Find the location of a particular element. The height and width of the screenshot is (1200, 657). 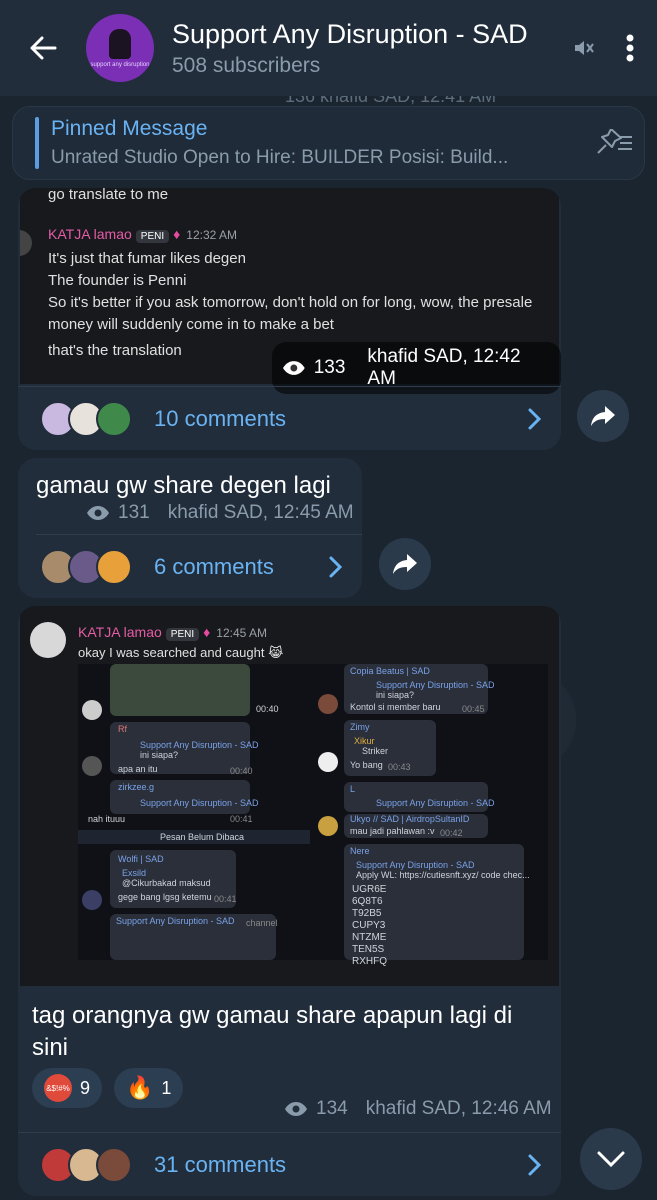

fire-icon: 🔥 is located at coordinates (140, 1087).